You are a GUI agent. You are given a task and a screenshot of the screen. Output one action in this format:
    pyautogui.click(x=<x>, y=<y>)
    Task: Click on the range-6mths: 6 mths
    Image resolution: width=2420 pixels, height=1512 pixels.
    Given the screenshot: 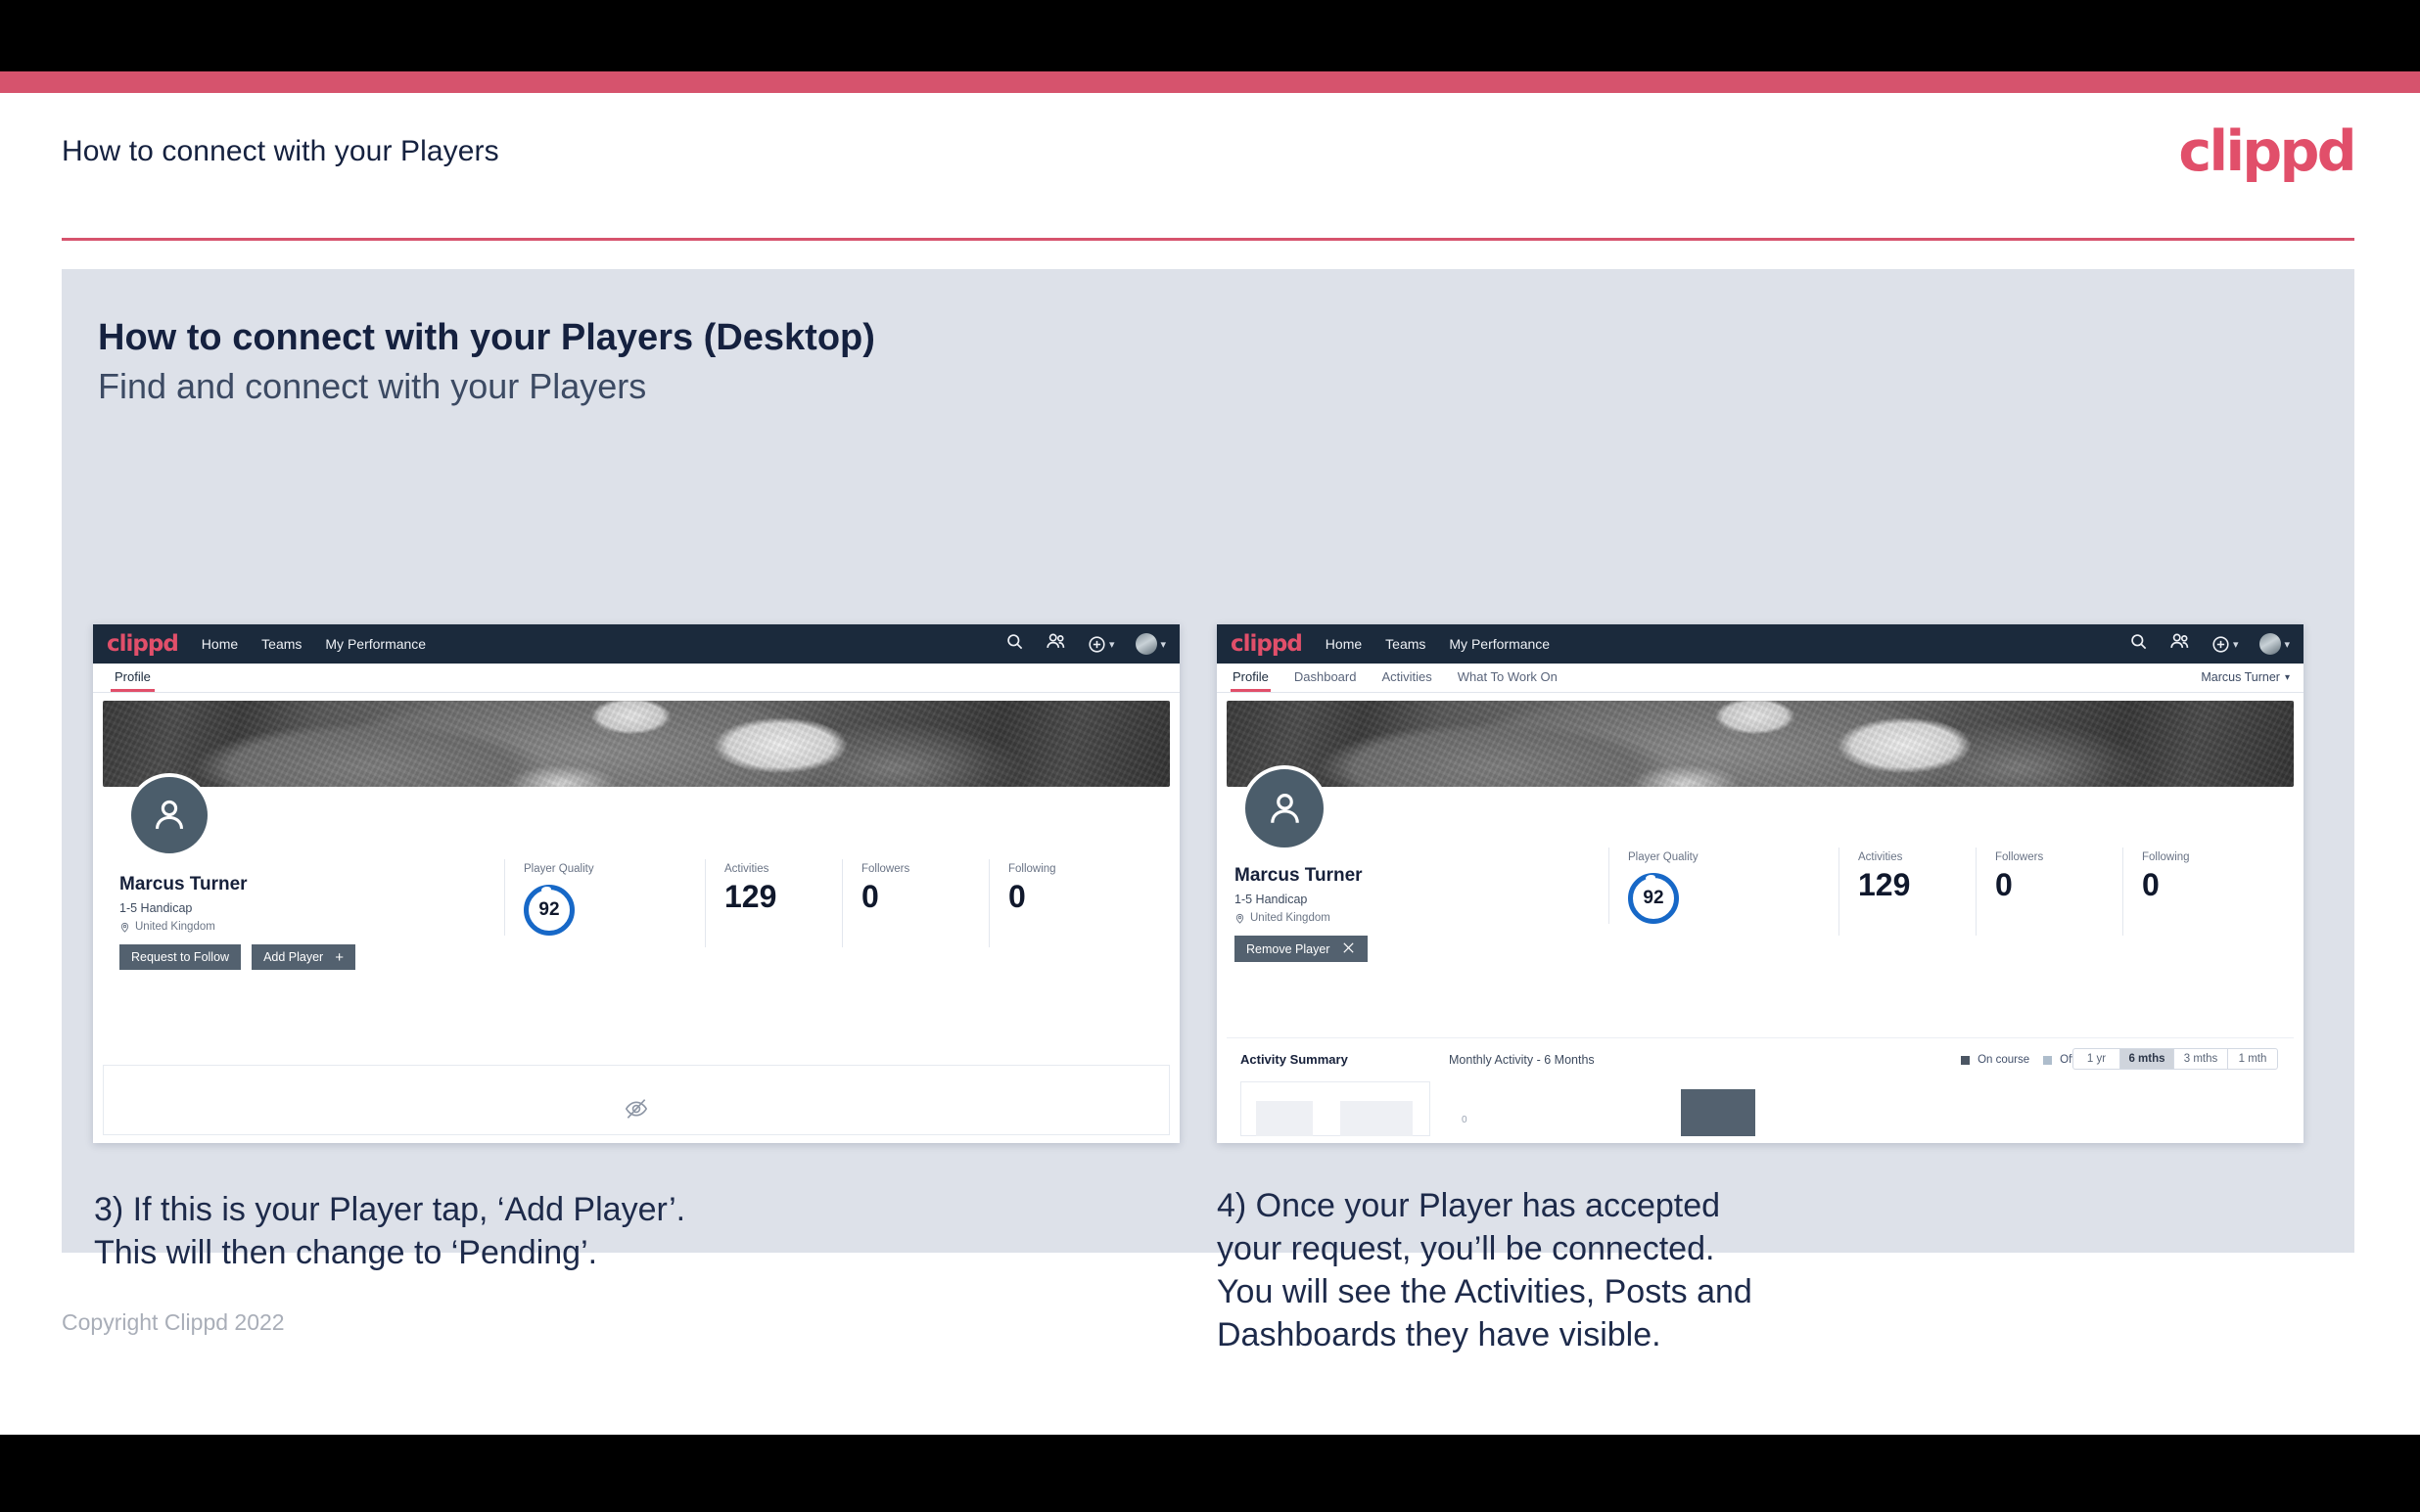 What is the action you would take?
    pyautogui.click(x=2147, y=1059)
    